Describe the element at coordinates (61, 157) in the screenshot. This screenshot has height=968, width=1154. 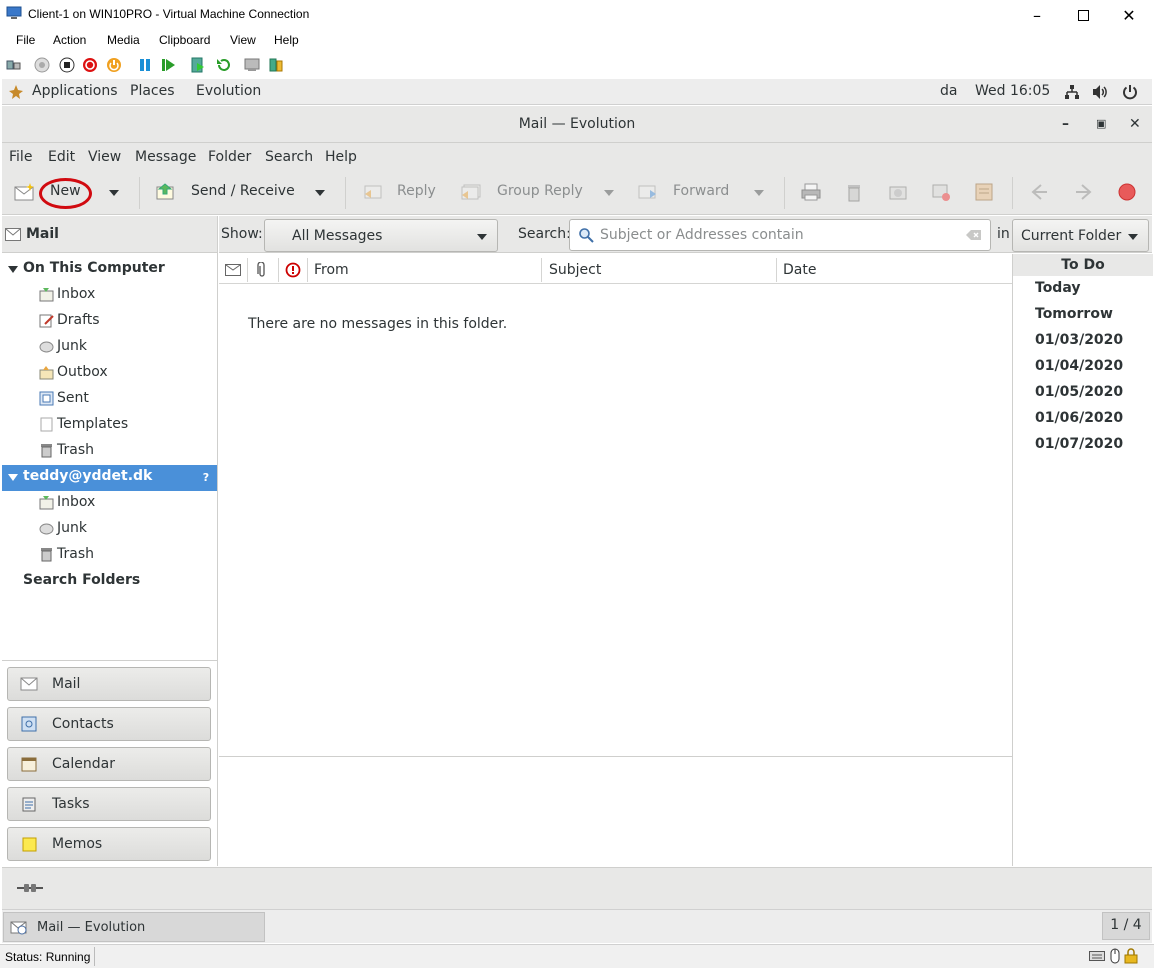
I see `menu-edit: Edit` at that location.